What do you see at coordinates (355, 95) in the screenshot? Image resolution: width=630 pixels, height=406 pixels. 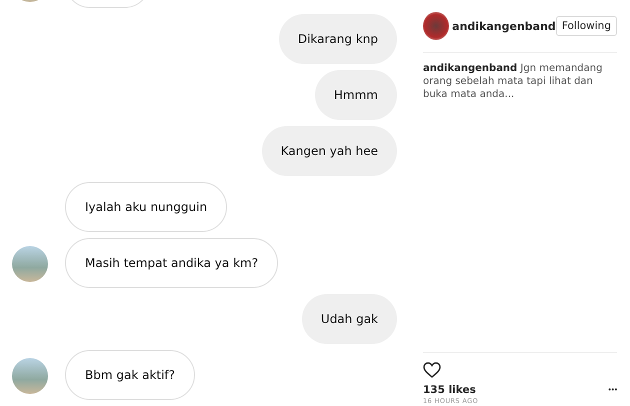 I see `message-bubble: Hmmm` at bounding box center [355, 95].